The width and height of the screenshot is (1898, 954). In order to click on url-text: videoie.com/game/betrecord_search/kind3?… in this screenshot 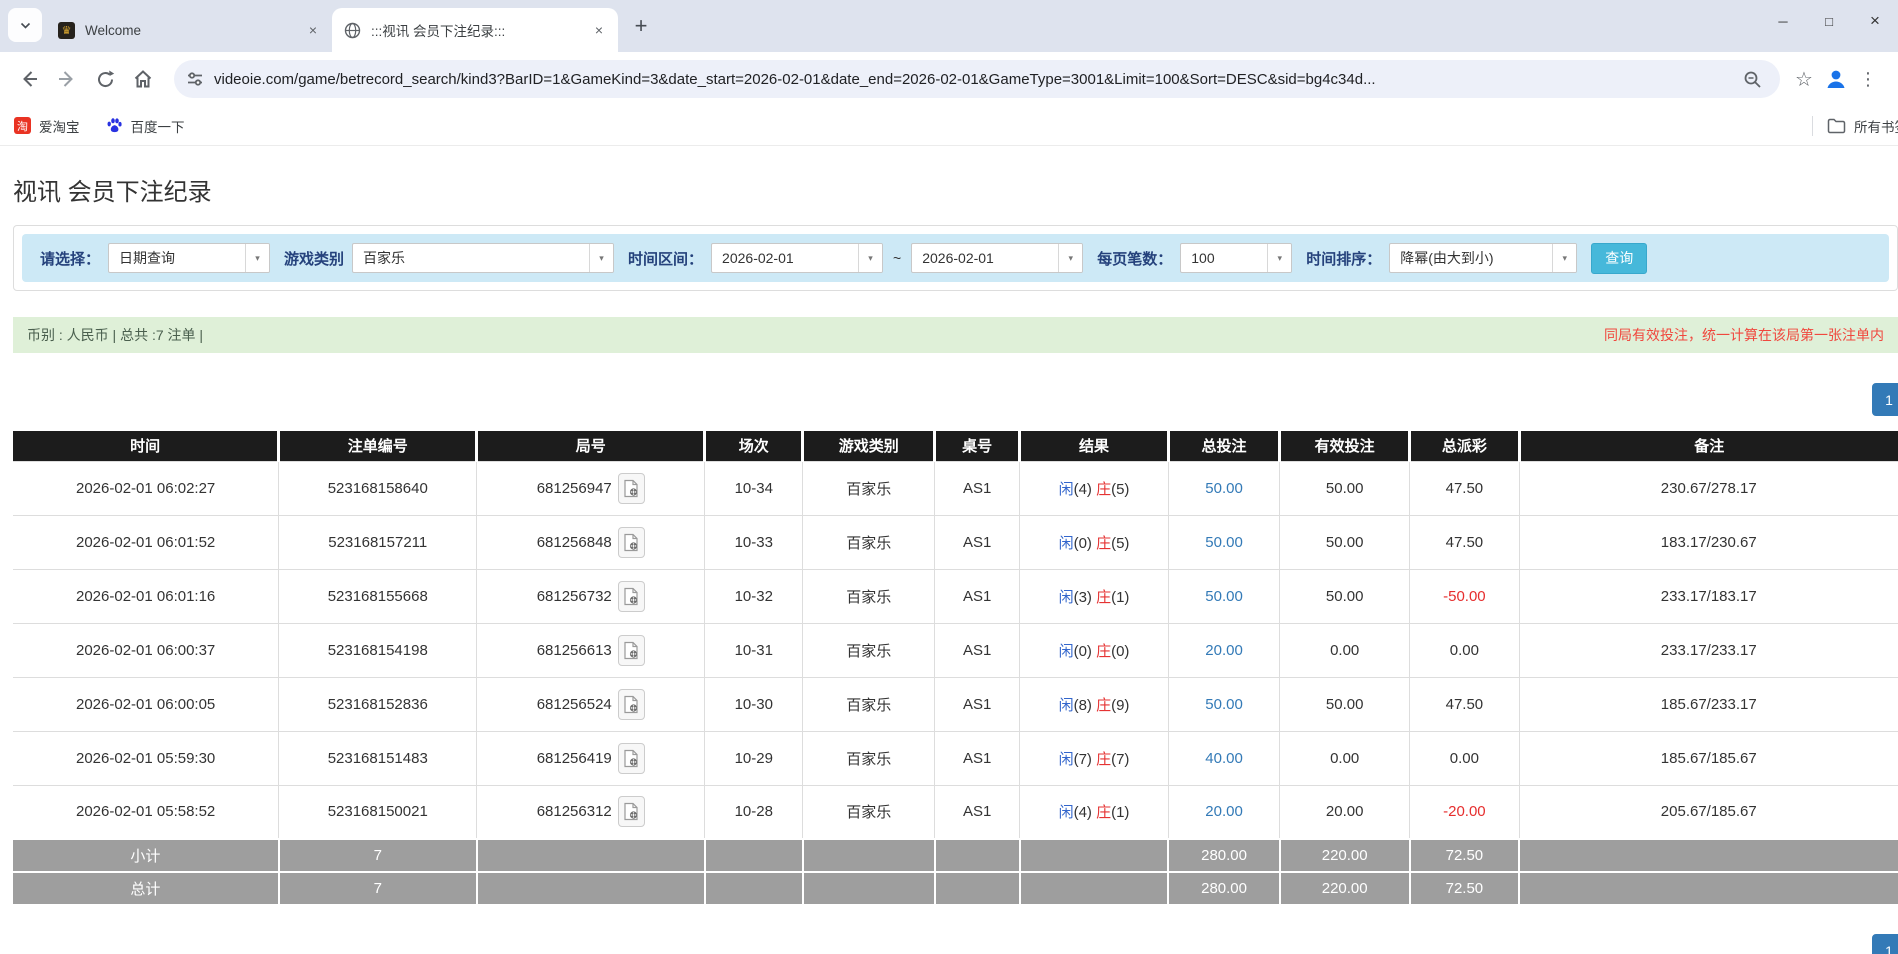, I will do `click(975, 79)`.